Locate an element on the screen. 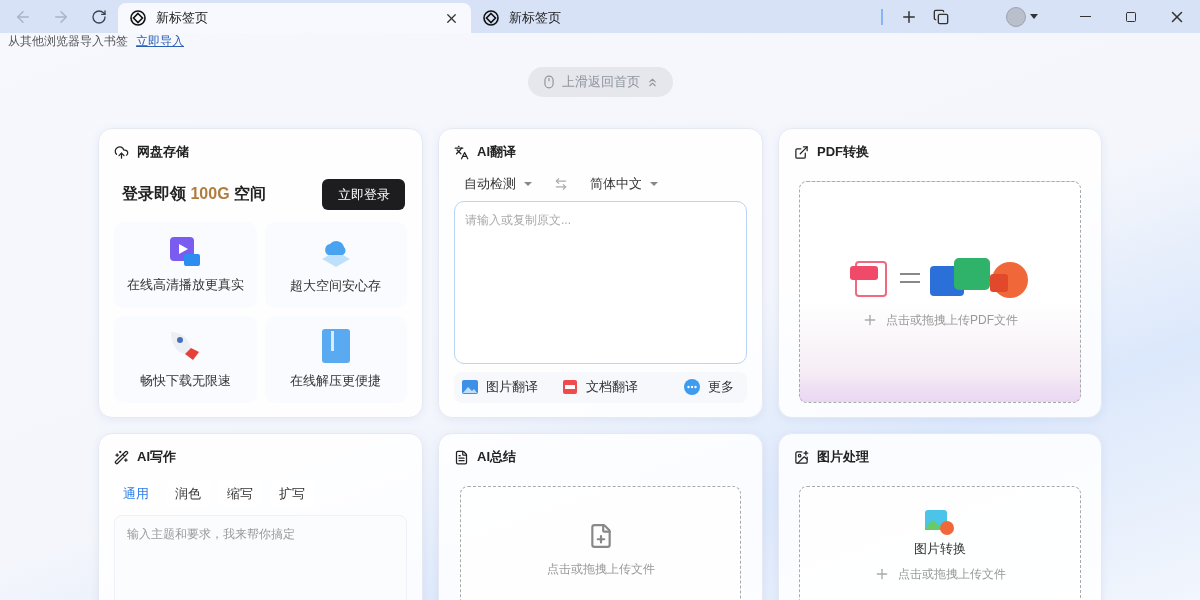 Image resolution: width=1200 pixels, height=600 pixels. feature-label: 在线解压更便捷 is located at coordinates (336, 381).